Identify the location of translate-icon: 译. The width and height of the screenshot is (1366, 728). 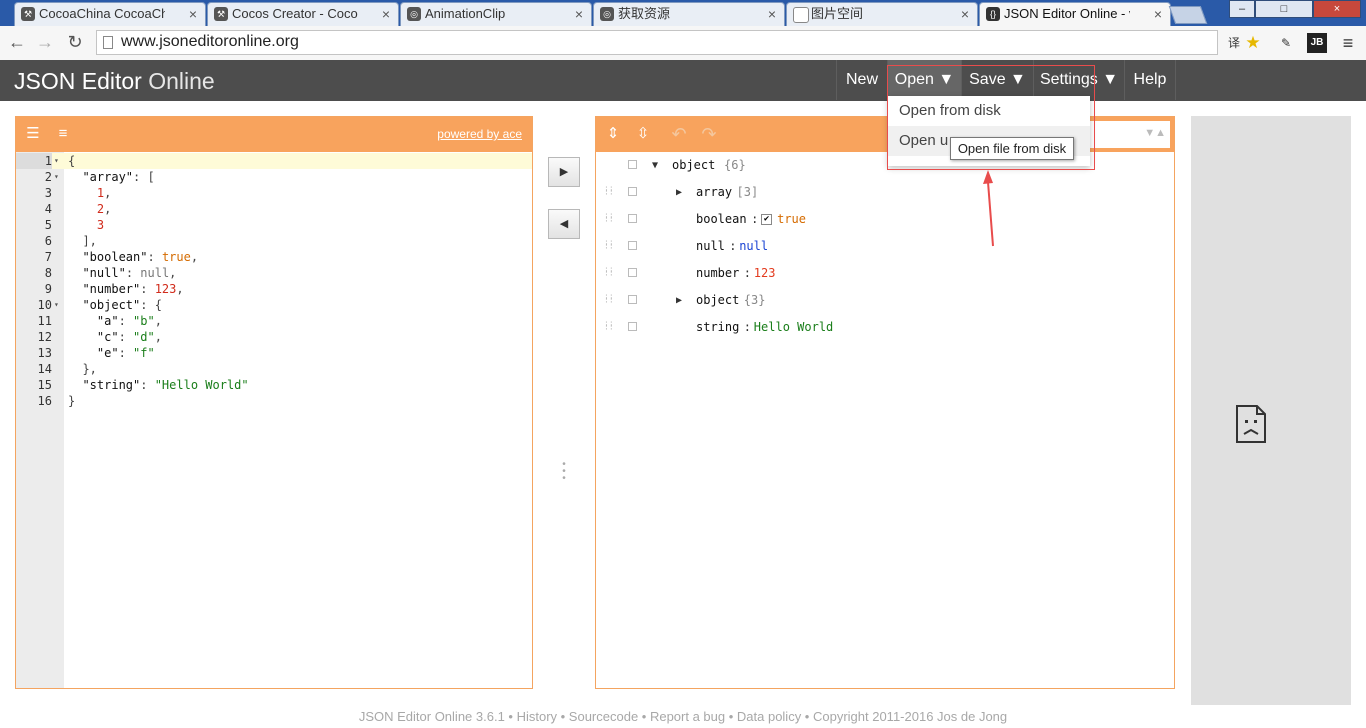
(1234, 43).